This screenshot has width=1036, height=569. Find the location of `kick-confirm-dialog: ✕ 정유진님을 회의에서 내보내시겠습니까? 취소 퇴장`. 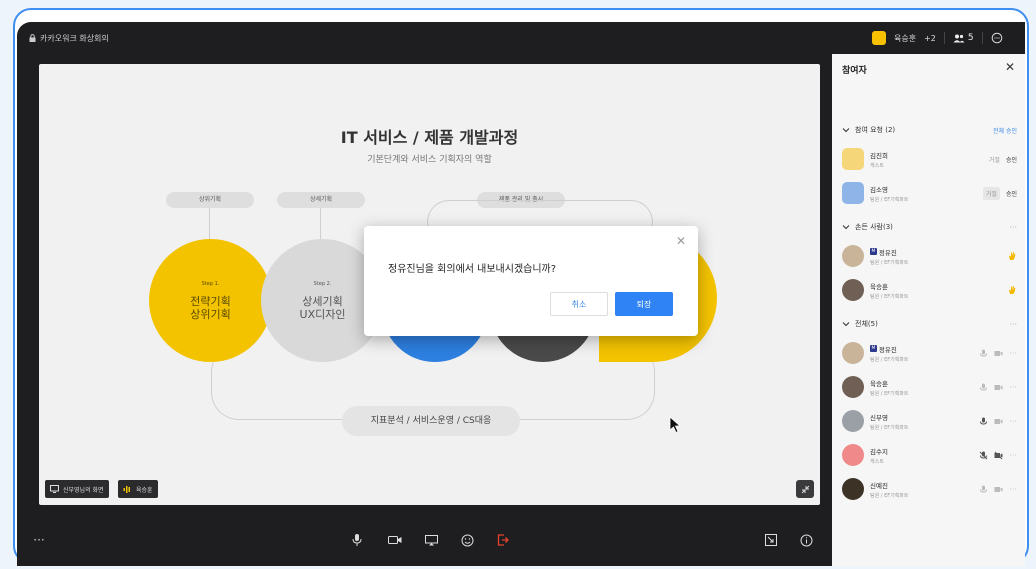

kick-confirm-dialog: ✕ 정유진님을 회의에서 내보내시겠습니까? 취소 퇴장 is located at coordinates (531, 281).